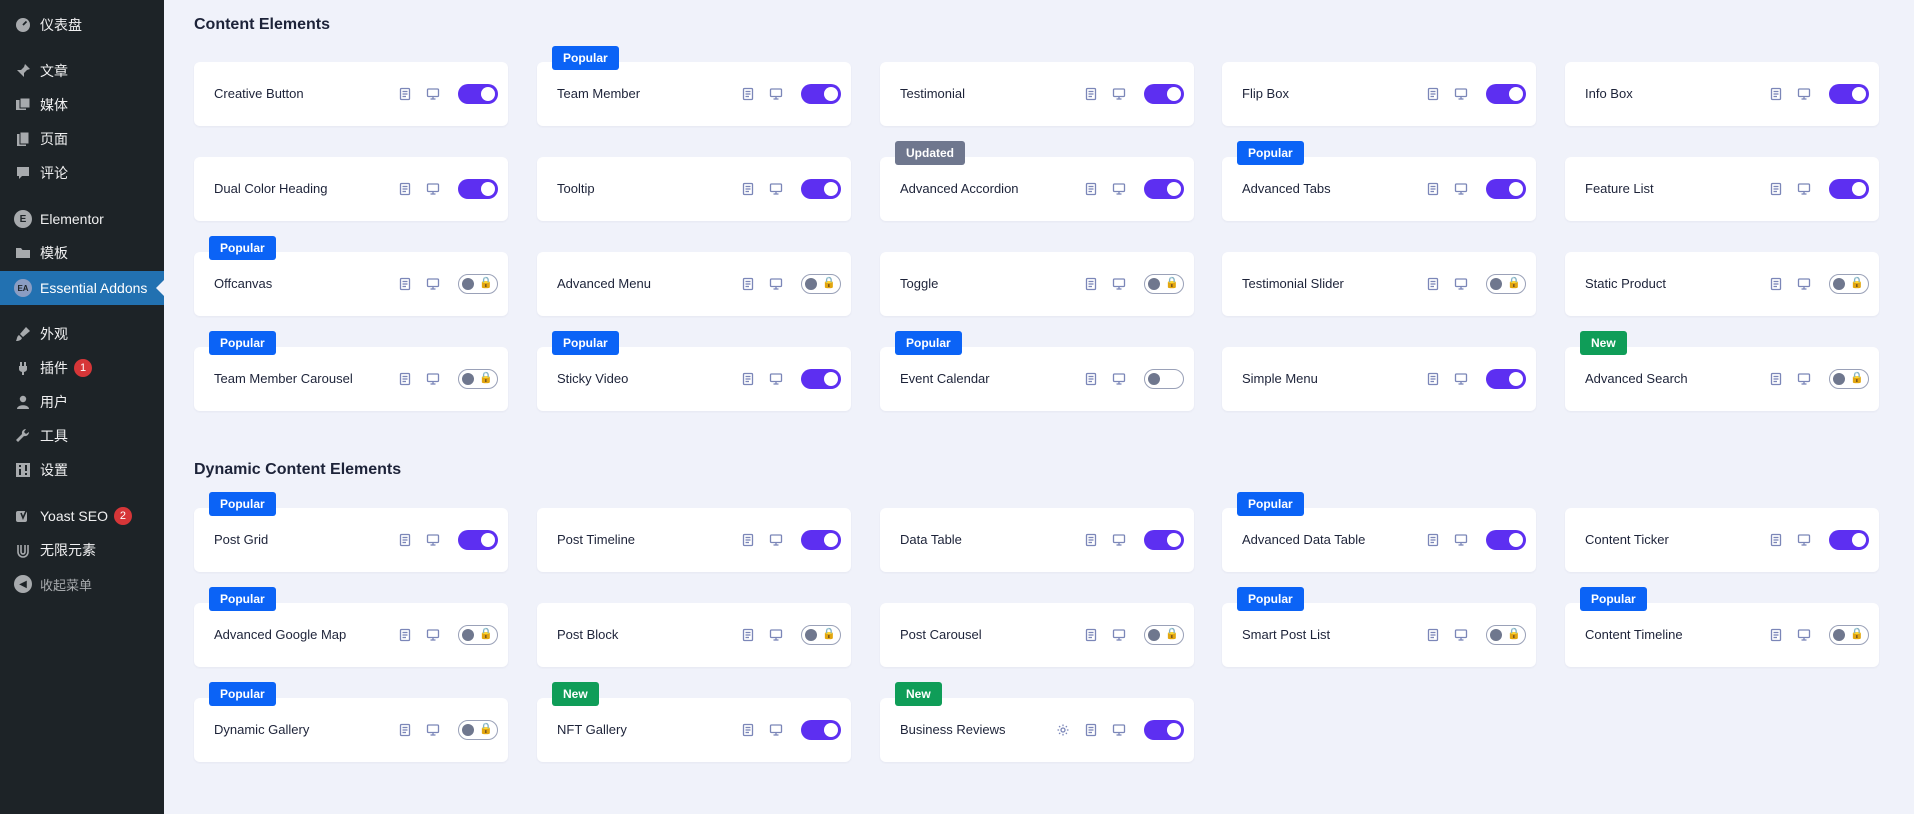  I want to click on sidebar-item-11: 工具, so click(82, 436).